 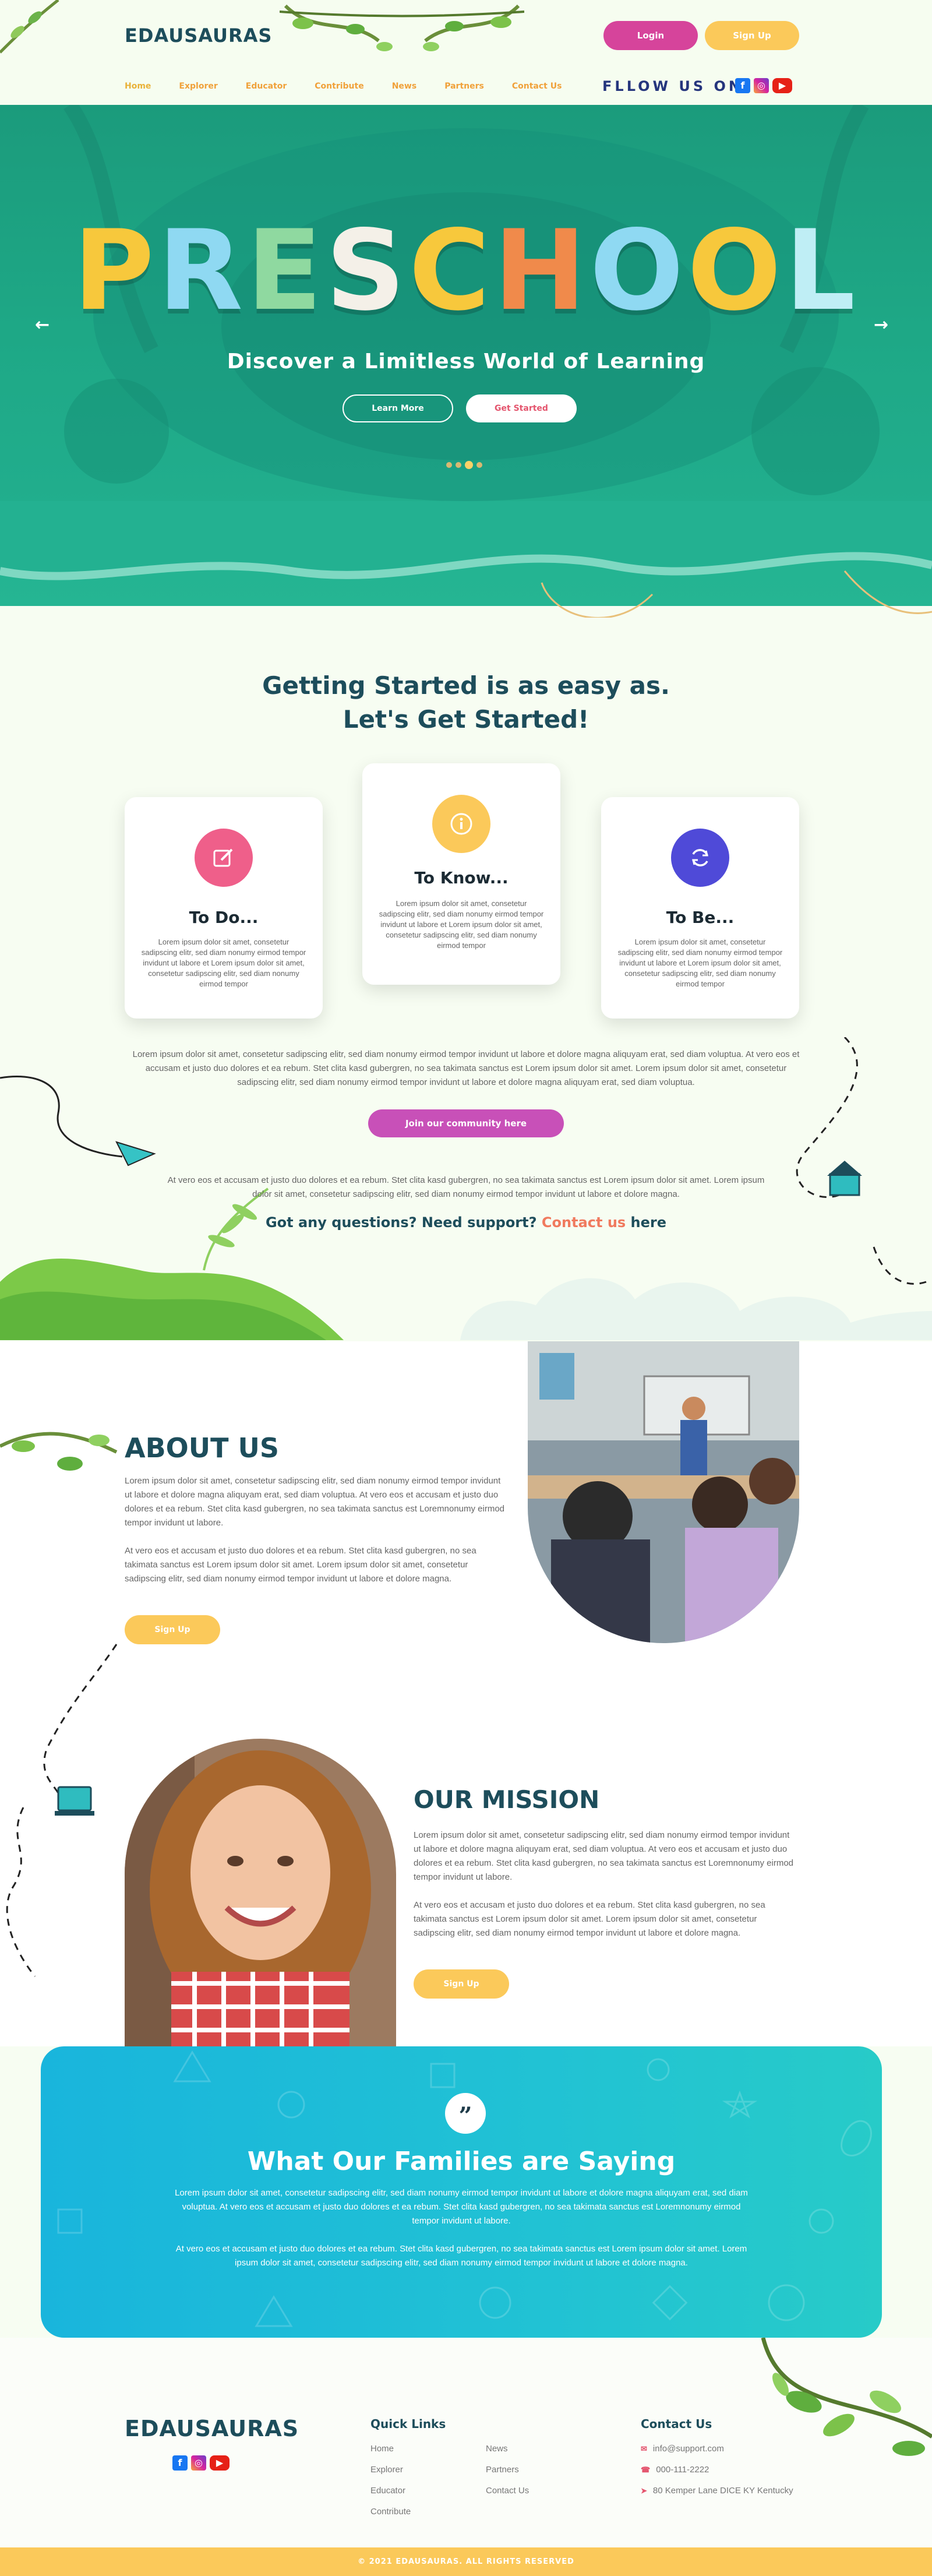 What do you see at coordinates (676, 2424) in the screenshot?
I see `contact-title: Contact Us` at bounding box center [676, 2424].